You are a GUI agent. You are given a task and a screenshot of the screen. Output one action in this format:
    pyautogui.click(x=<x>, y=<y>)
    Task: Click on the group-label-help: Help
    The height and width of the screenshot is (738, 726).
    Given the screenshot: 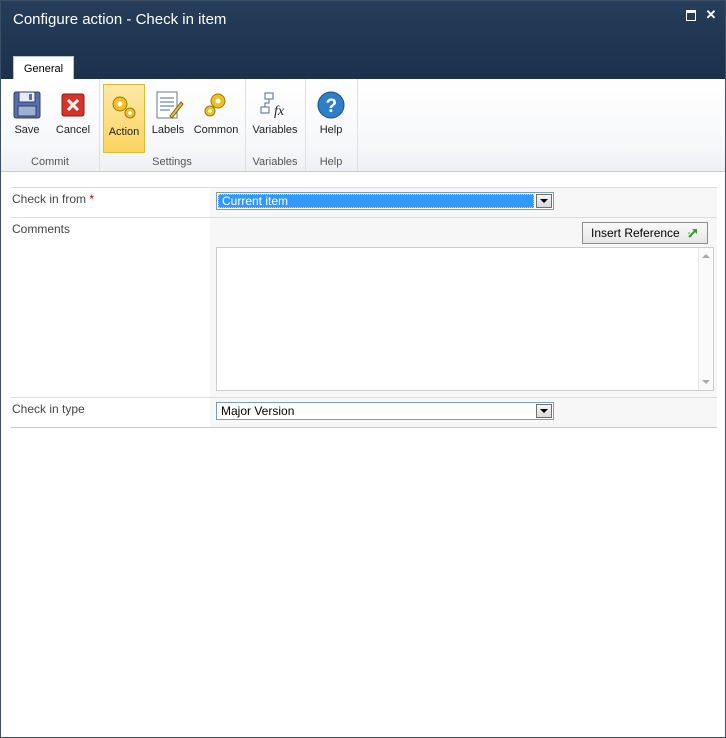 What is the action you would take?
    pyautogui.click(x=331, y=162)
    